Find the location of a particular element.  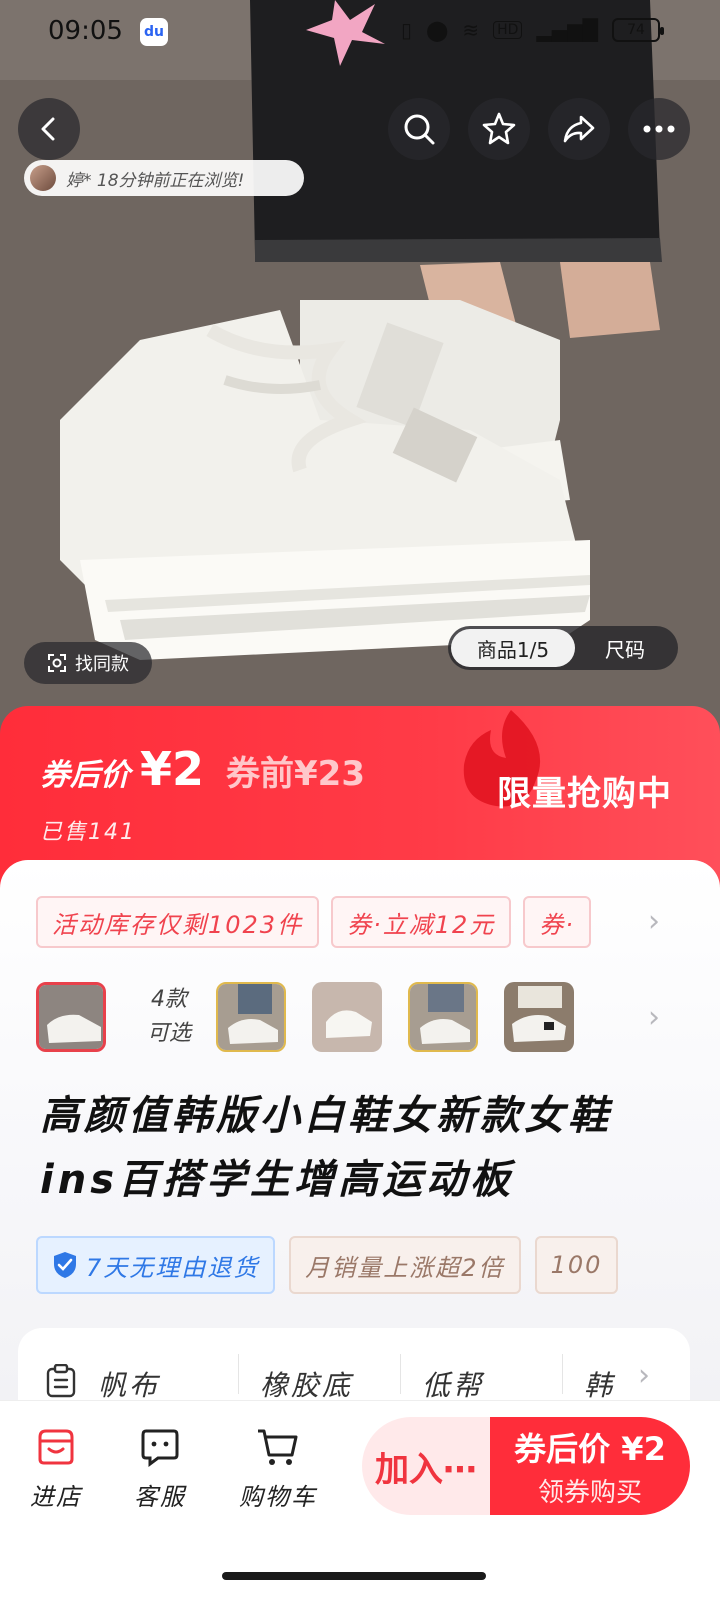

store-icon is located at coordinates (56, 1447).